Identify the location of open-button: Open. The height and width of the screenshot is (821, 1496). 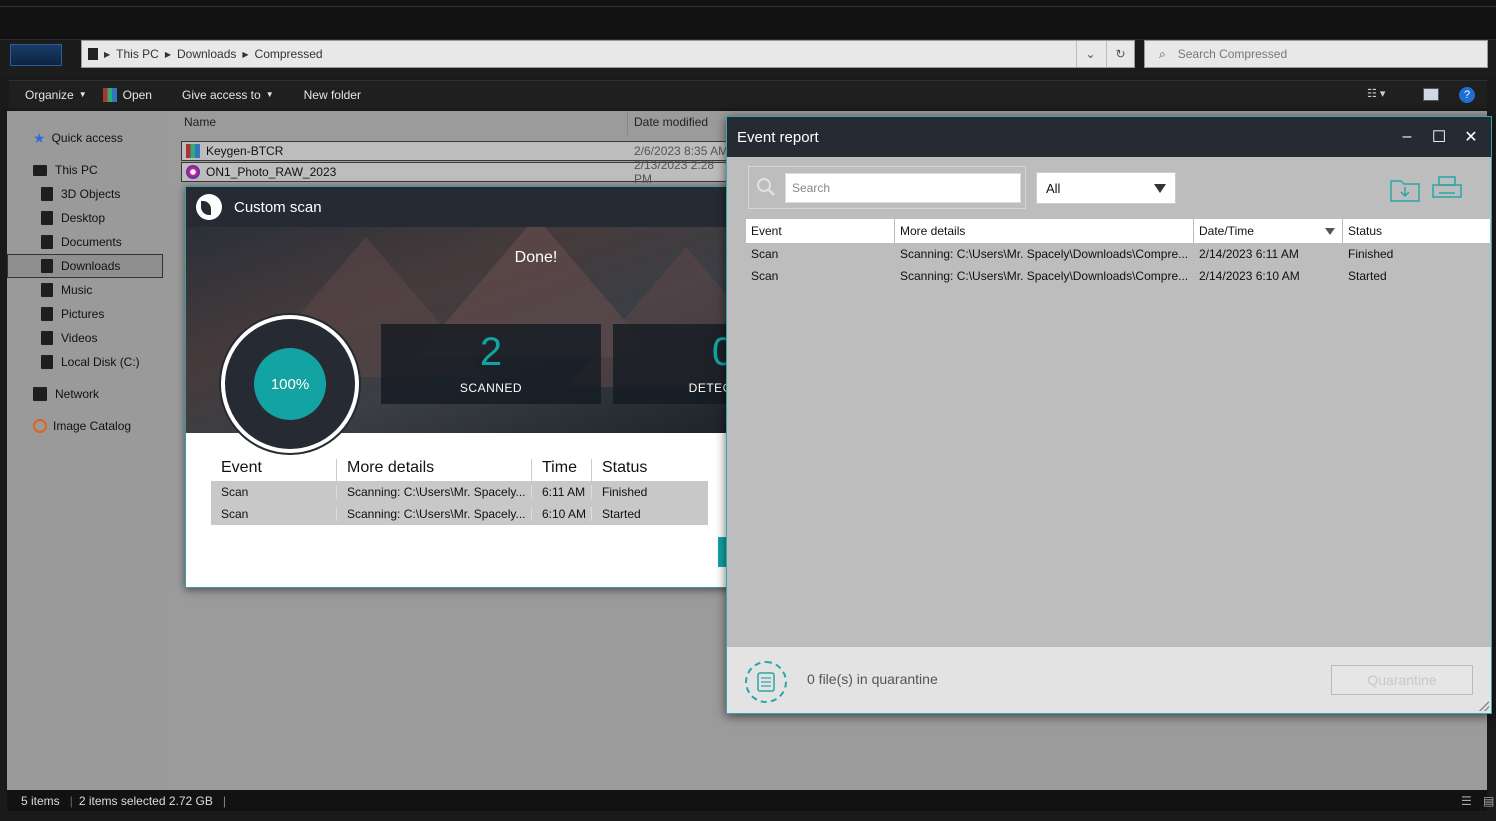
(127, 94).